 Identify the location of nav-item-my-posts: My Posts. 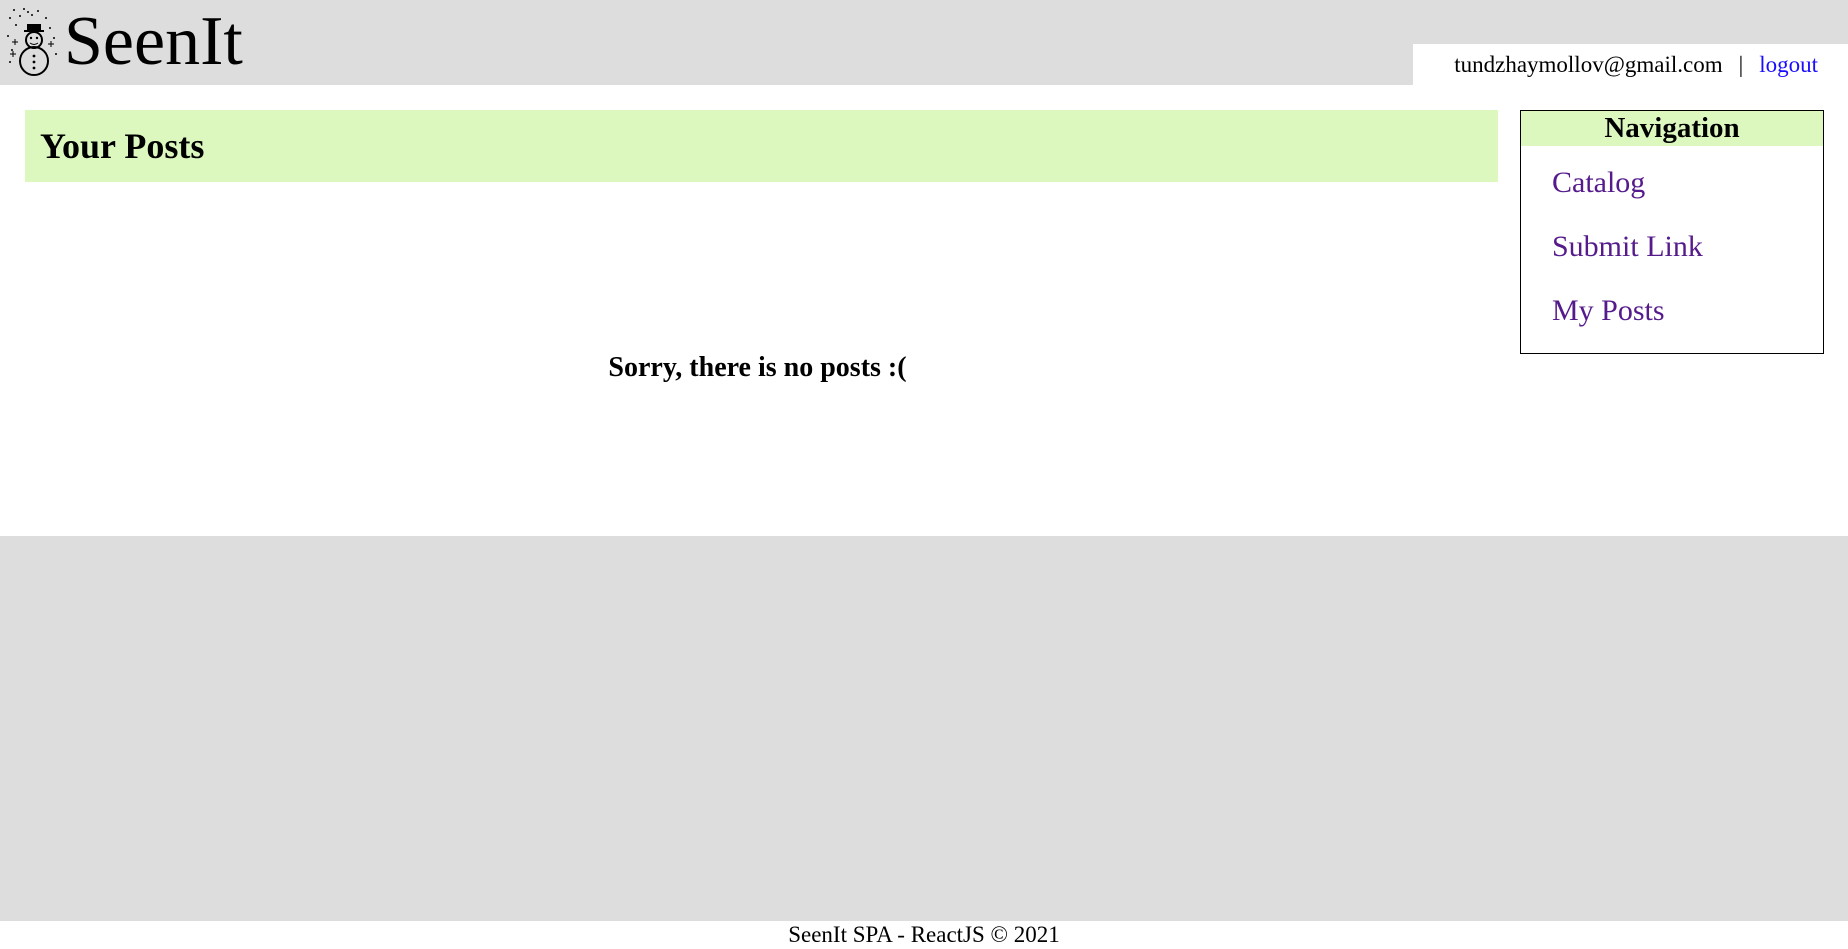
(1672, 311).